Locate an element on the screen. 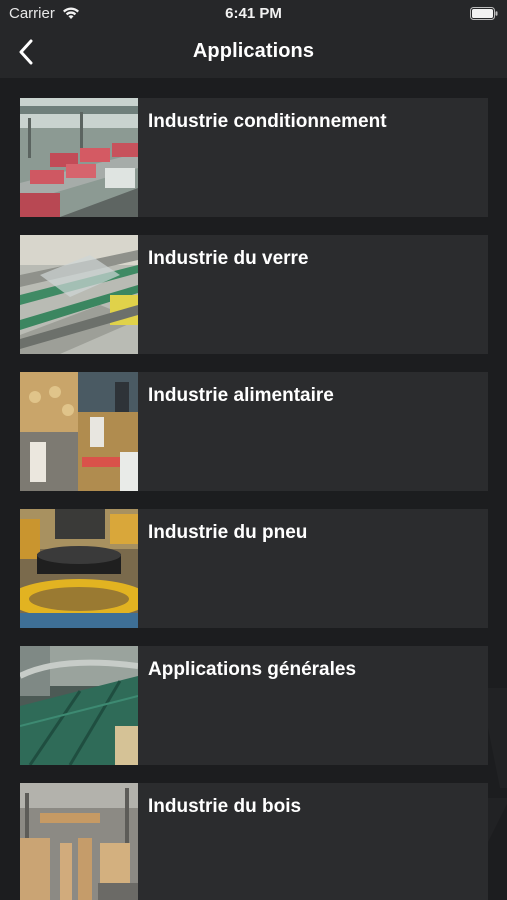  packaging-conveyor-photo is located at coordinates (79, 157).